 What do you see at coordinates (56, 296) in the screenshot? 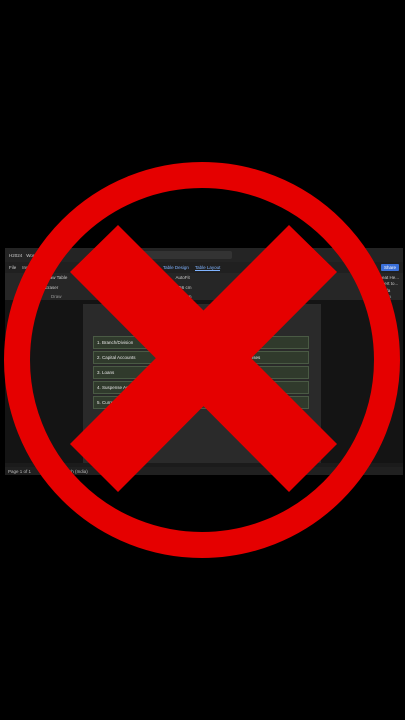
I see `draw-group-label: Draw` at bounding box center [56, 296].